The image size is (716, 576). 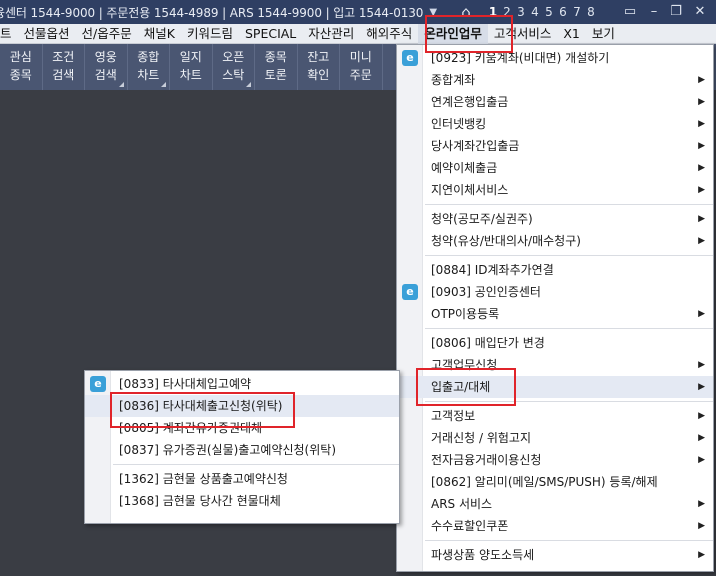 I want to click on menu-item-id-account-link: [0884] ID계좌추가연결, so click(x=555, y=270).